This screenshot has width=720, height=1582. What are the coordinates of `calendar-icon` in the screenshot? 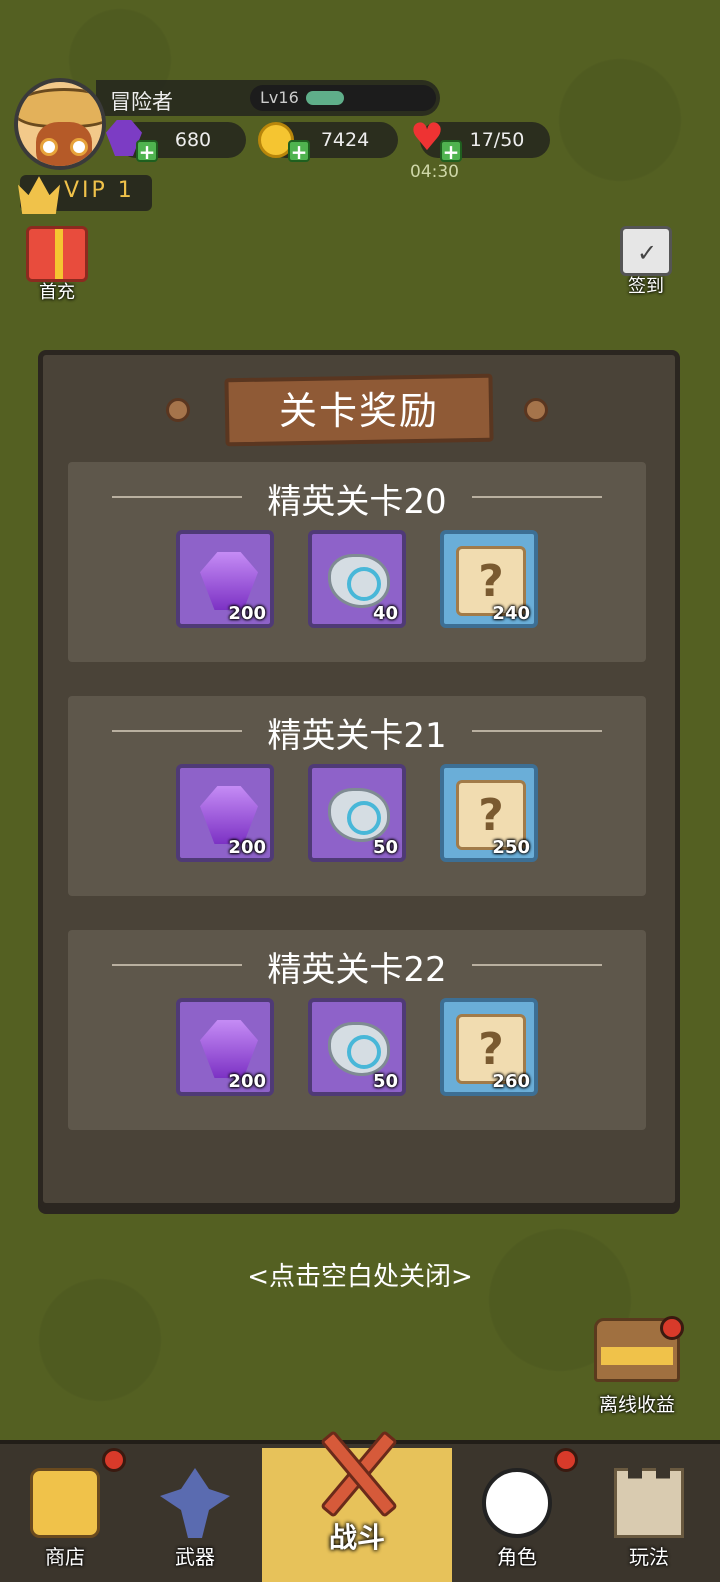 It's located at (646, 251).